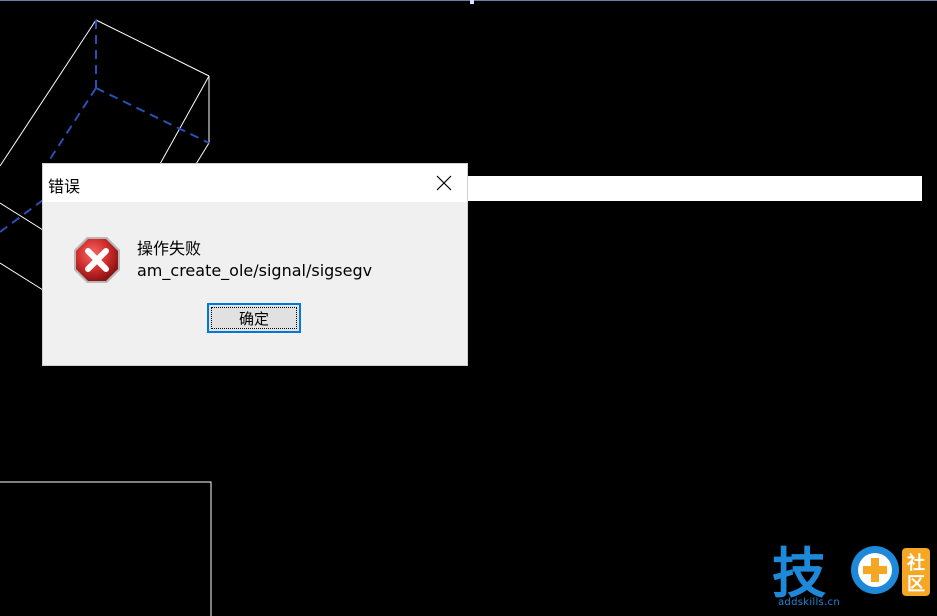  I want to click on ok-button: 确定, so click(254, 318).